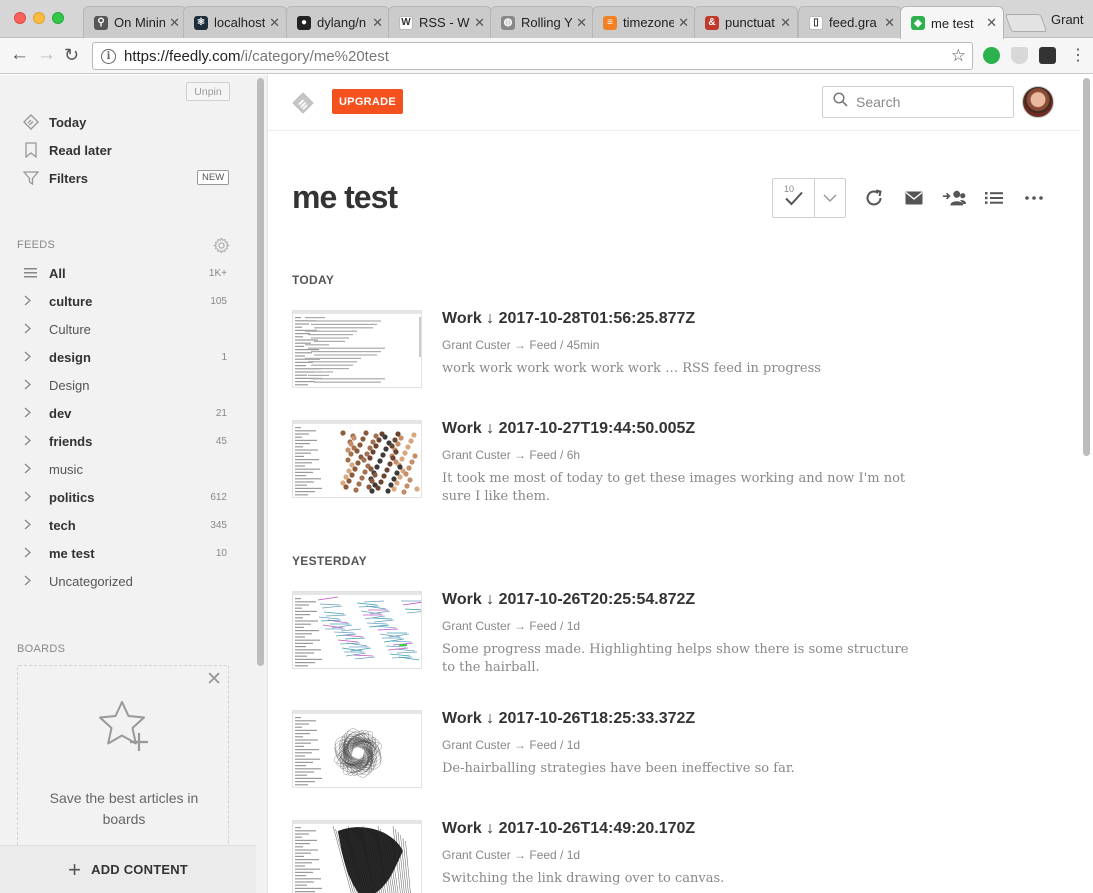 The width and height of the screenshot is (1093, 893). What do you see at coordinates (994, 198) in the screenshot?
I see `list-view-icon` at bounding box center [994, 198].